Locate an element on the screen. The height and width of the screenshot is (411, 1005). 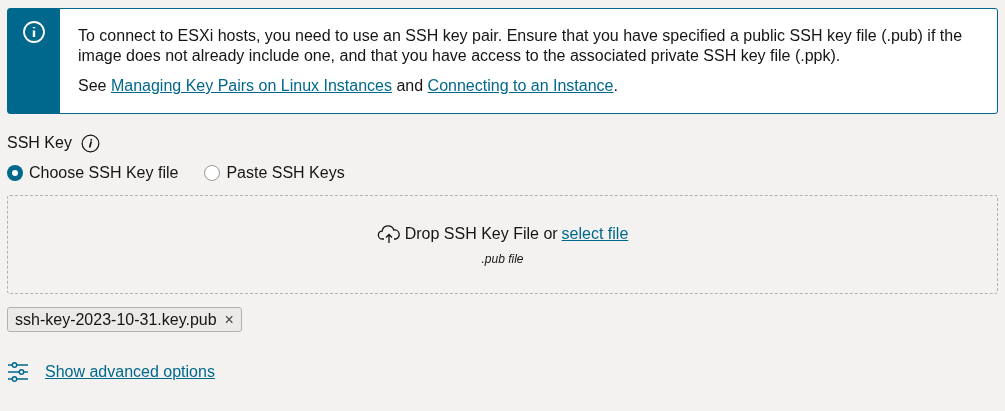
notice-references: See Managing Key Pairs on Linux Instances and Connecting to an Instance. is located at coordinates (348, 86).